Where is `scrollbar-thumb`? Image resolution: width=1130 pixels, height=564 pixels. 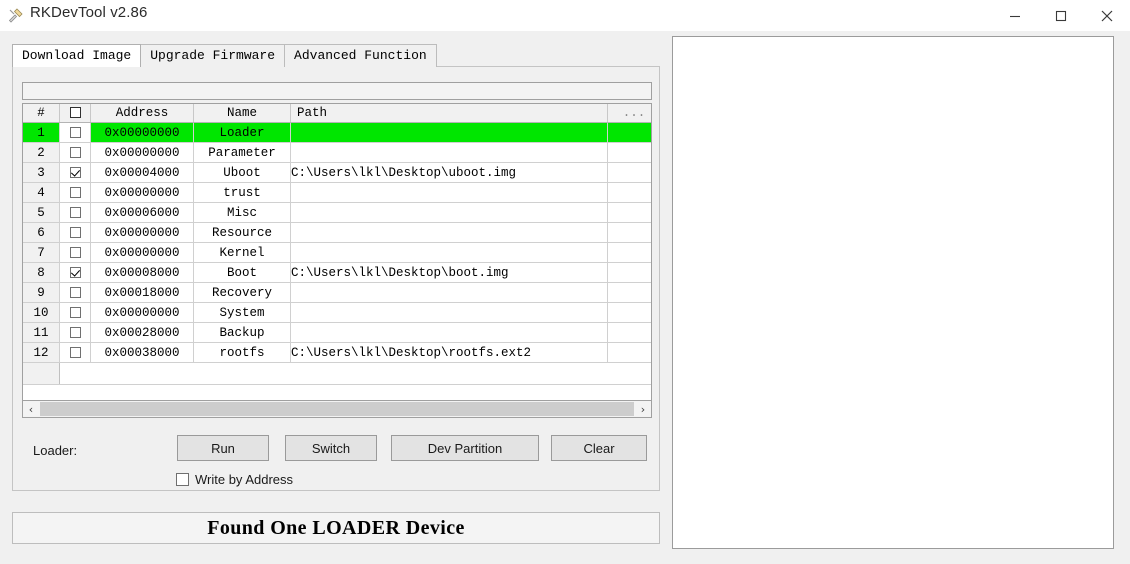 scrollbar-thumb is located at coordinates (337, 409).